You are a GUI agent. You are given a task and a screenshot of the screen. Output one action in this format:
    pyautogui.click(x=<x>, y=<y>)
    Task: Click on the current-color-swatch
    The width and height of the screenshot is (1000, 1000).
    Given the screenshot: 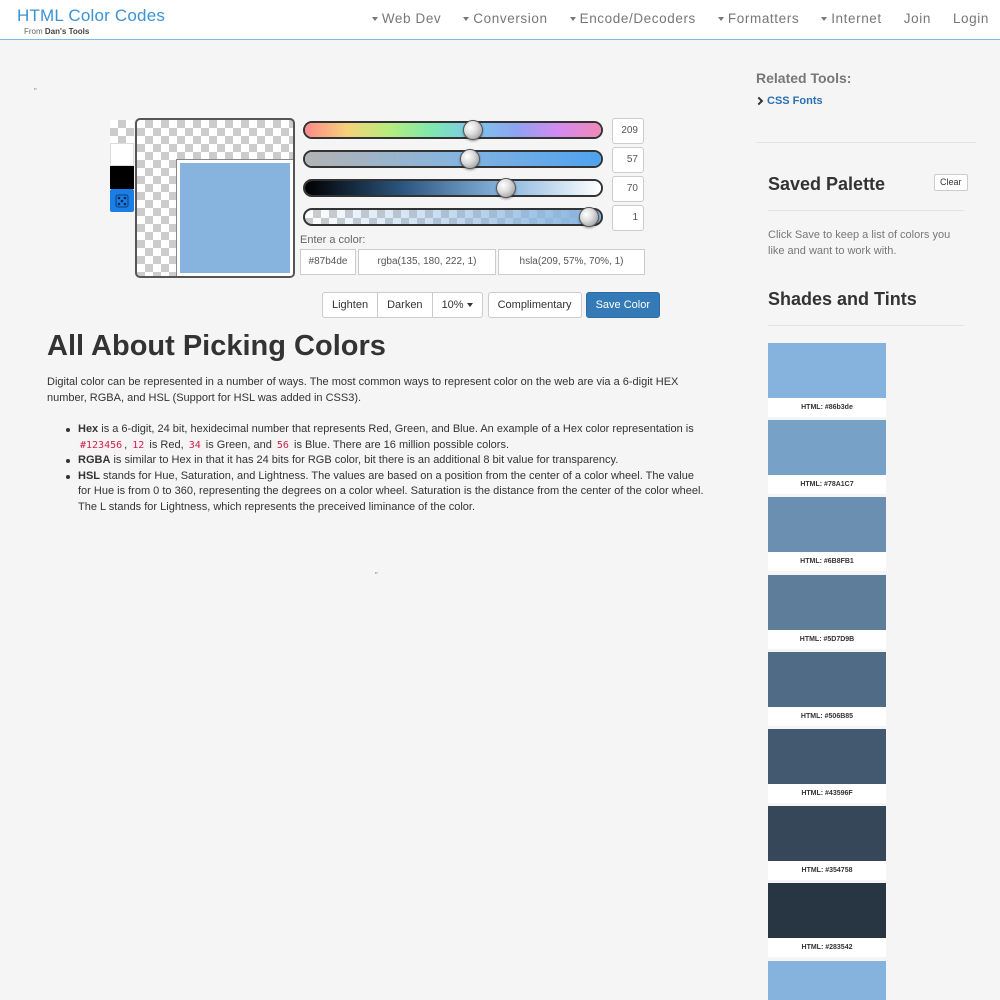 What is the action you would take?
    pyautogui.click(x=234, y=217)
    